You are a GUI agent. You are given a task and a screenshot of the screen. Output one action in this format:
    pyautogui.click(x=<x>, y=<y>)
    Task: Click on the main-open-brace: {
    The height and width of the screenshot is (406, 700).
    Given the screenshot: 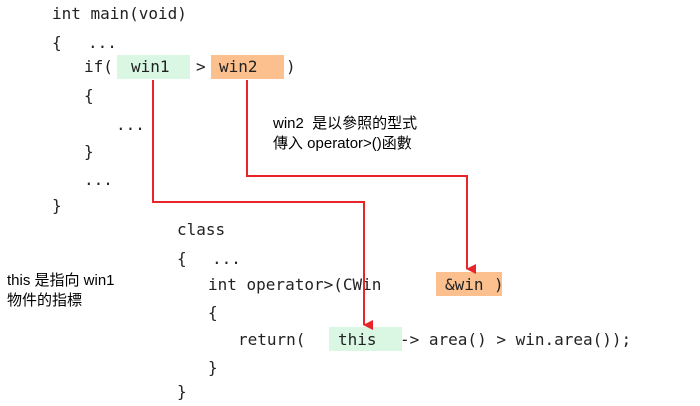 What is the action you would take?
    pyautogui.click(x=57, y=42)
    